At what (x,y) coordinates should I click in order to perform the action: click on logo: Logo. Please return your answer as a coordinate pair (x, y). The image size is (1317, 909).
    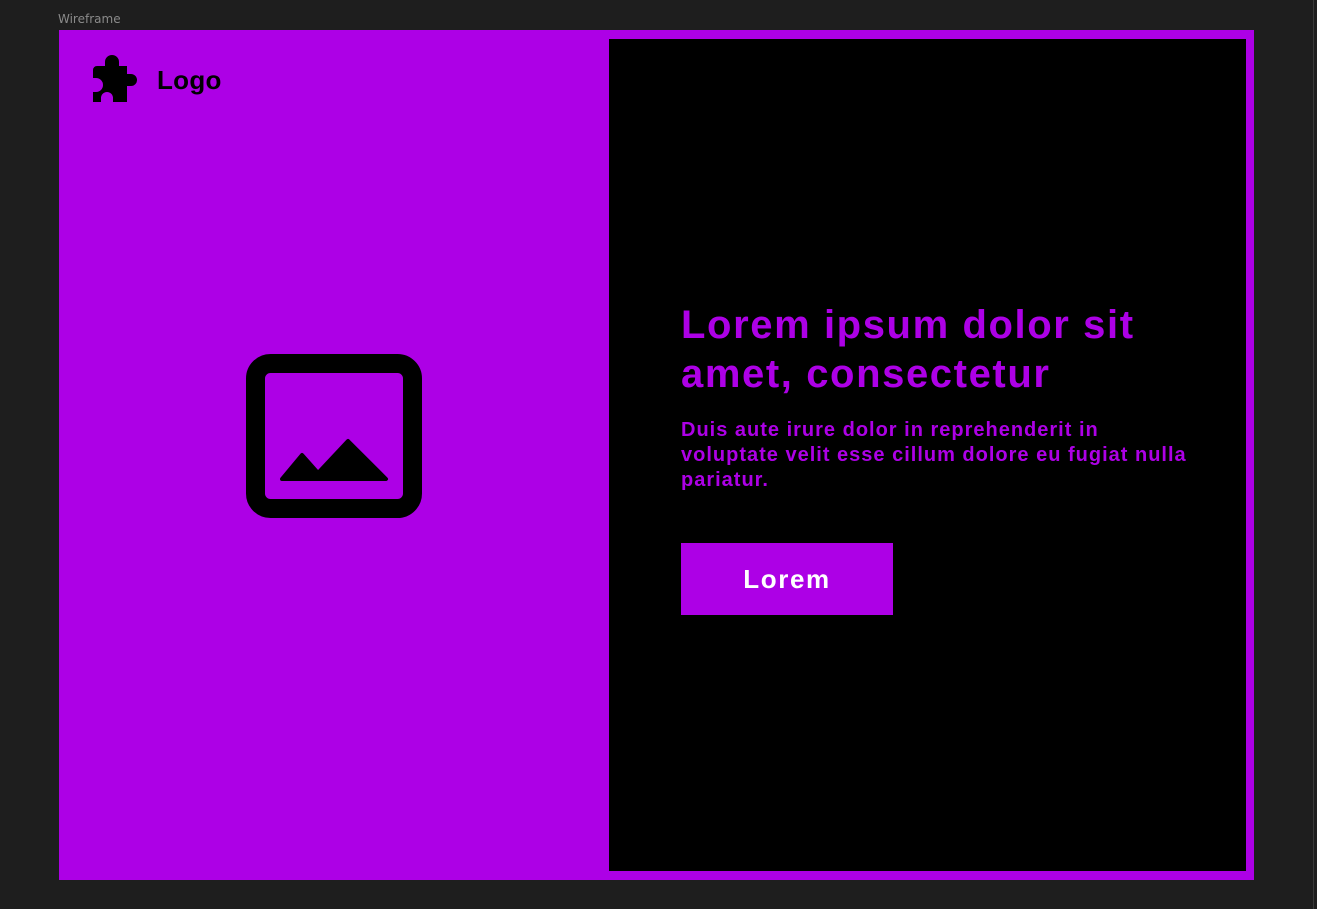
    Looking at the image, I should click on (155, 80).